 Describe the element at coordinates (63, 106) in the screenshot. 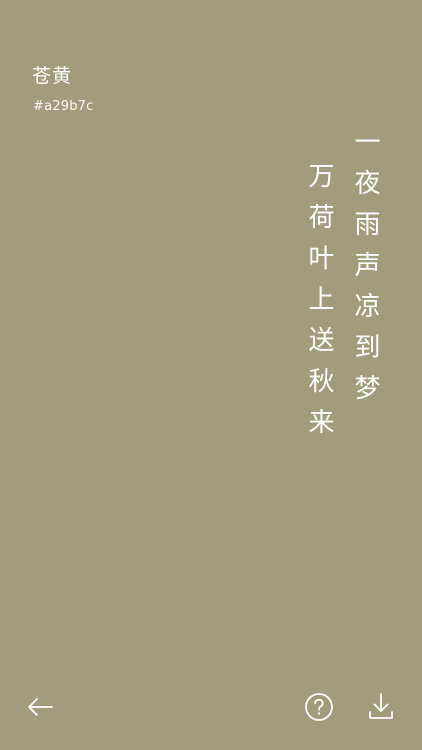

I see `color-hex-value: #a29b7c` at that location.